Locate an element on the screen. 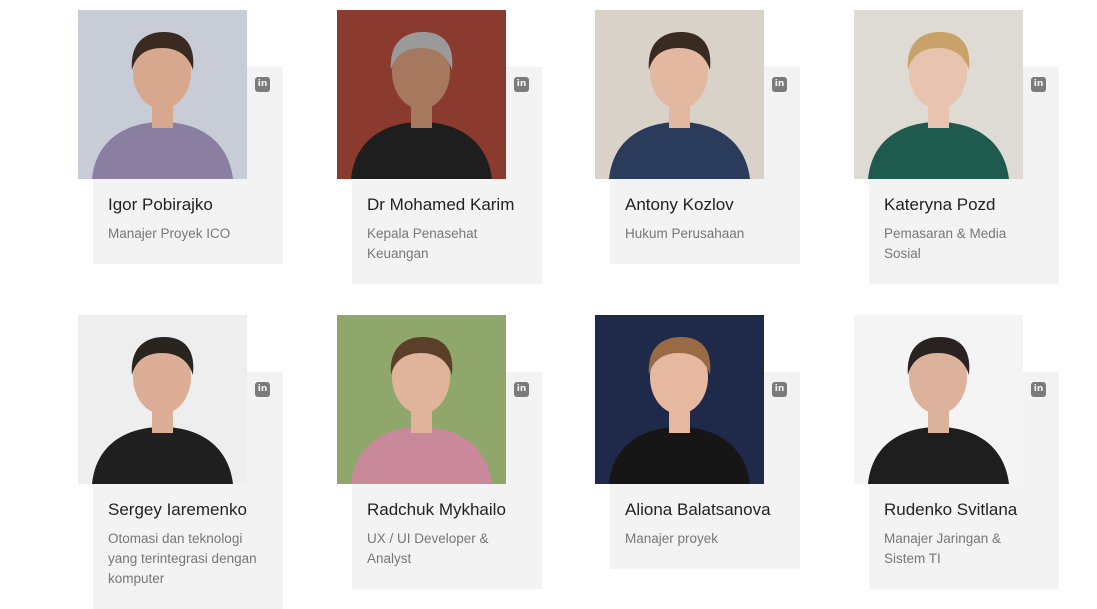  member-role: Kepala Penasehat Keuangan is located at coordinates (422, 243).